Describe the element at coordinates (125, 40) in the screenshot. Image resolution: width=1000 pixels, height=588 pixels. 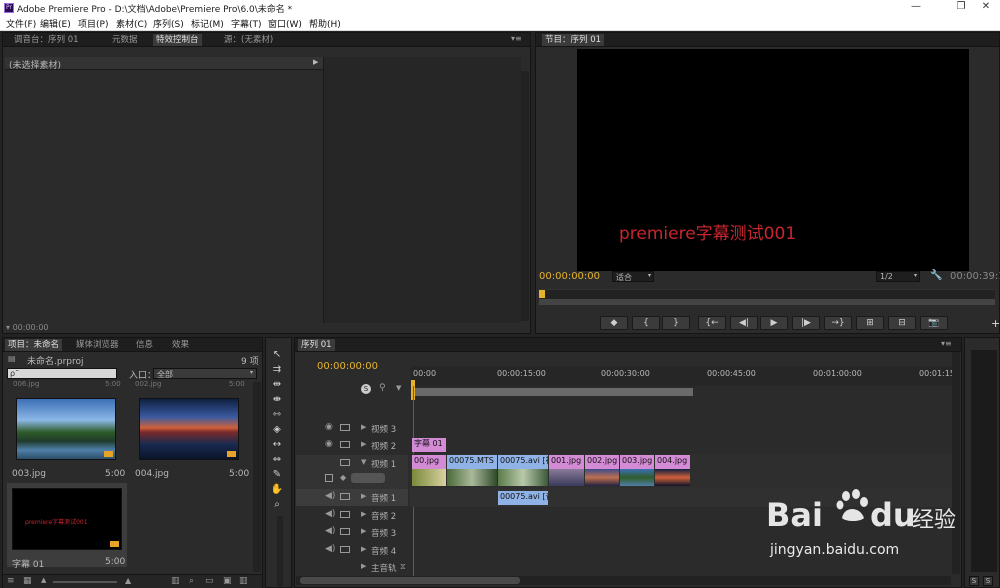
I see `tab-metadata: 元数据` at that location.